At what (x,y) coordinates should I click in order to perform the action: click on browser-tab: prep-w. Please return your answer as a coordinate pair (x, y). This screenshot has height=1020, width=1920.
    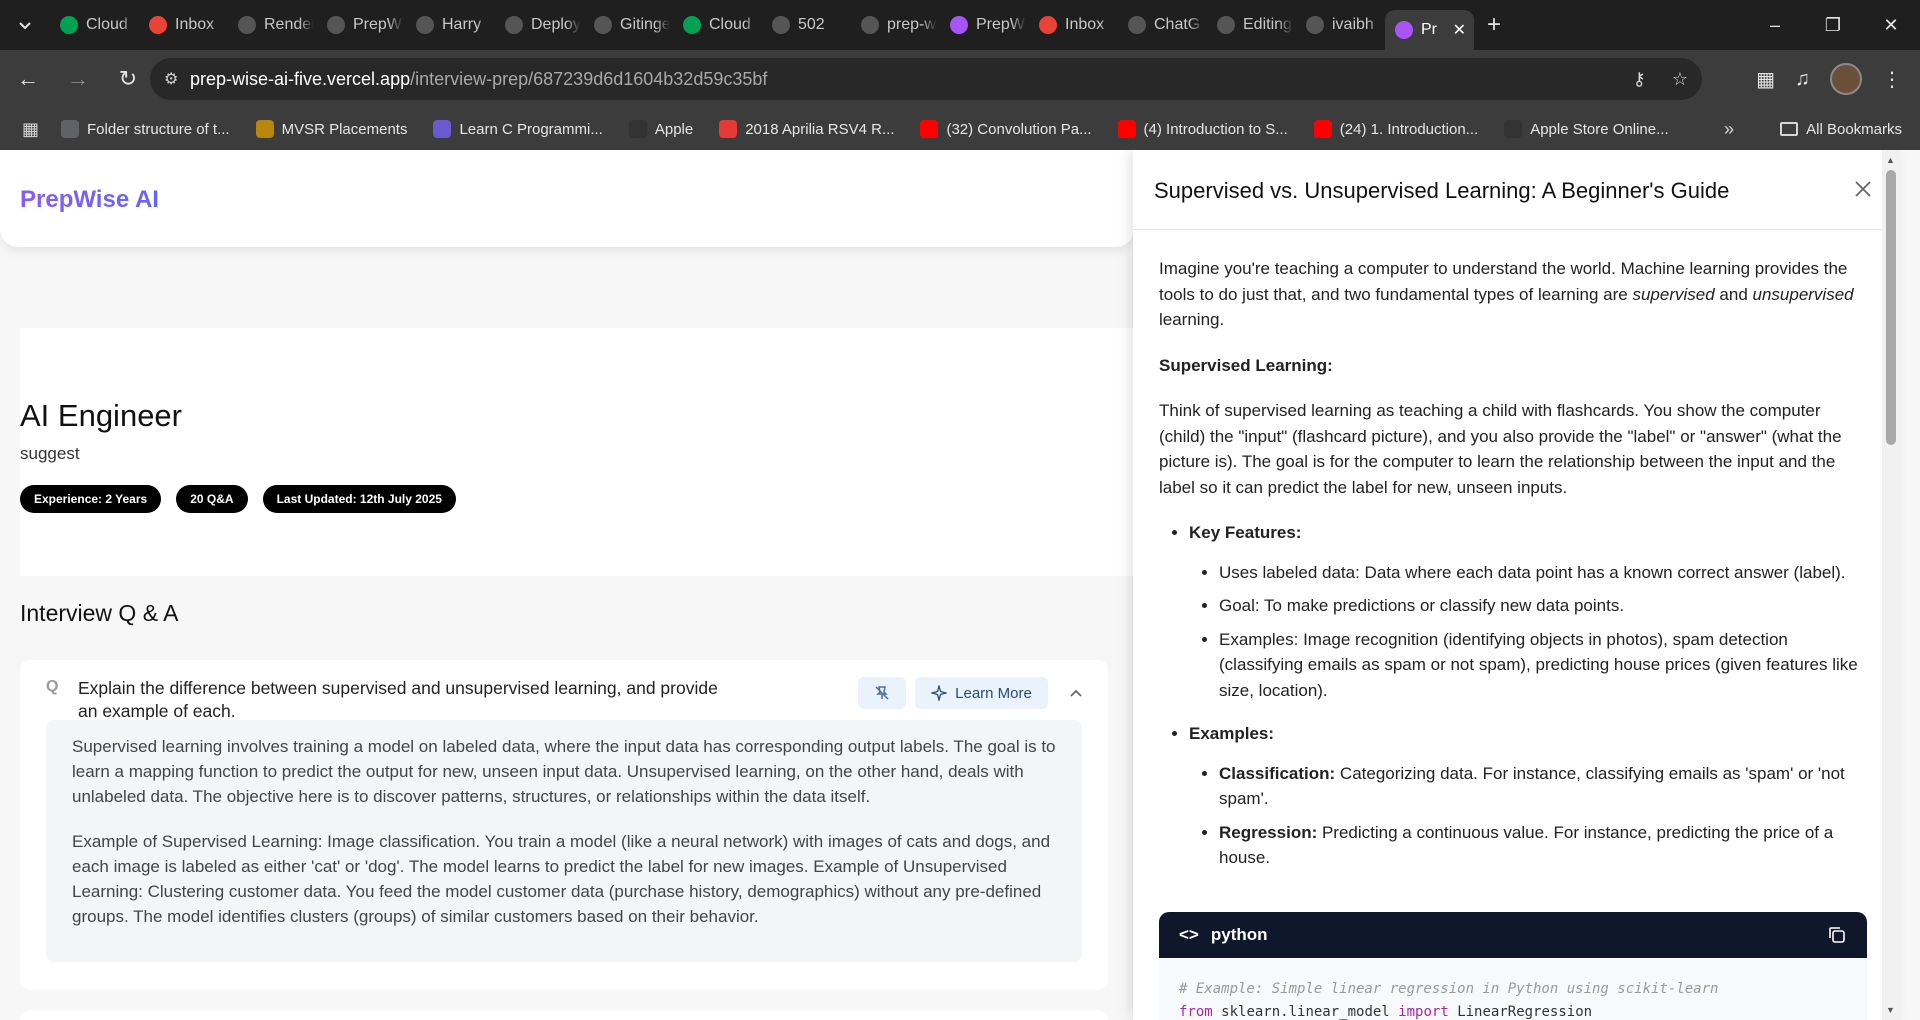
    Looking at the image, I should click on (895, 25).